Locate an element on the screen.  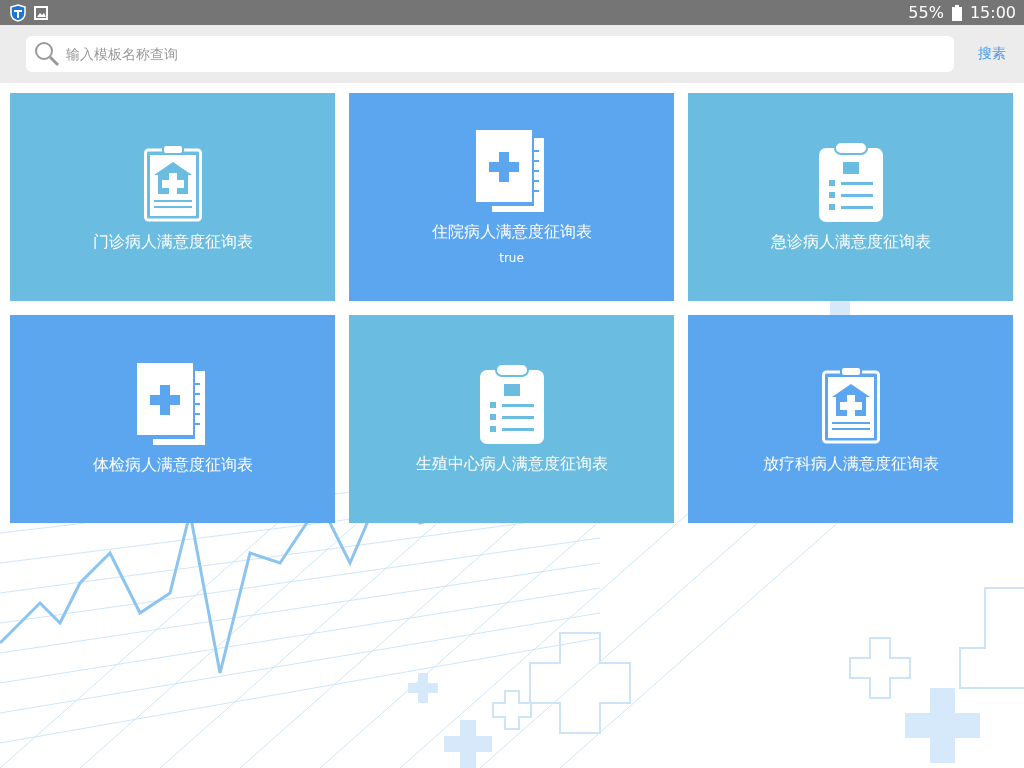
form-card: 体检病人满意度征询表 is located at coordinates (172, 419).